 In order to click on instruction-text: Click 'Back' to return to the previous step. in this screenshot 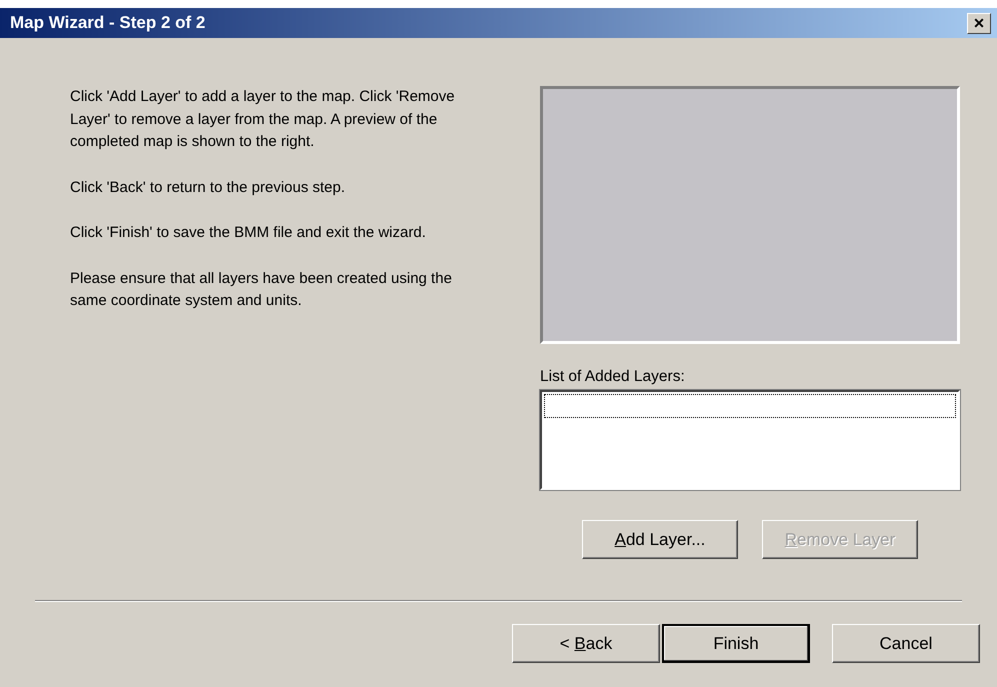, I will do `click(208, 188)`.